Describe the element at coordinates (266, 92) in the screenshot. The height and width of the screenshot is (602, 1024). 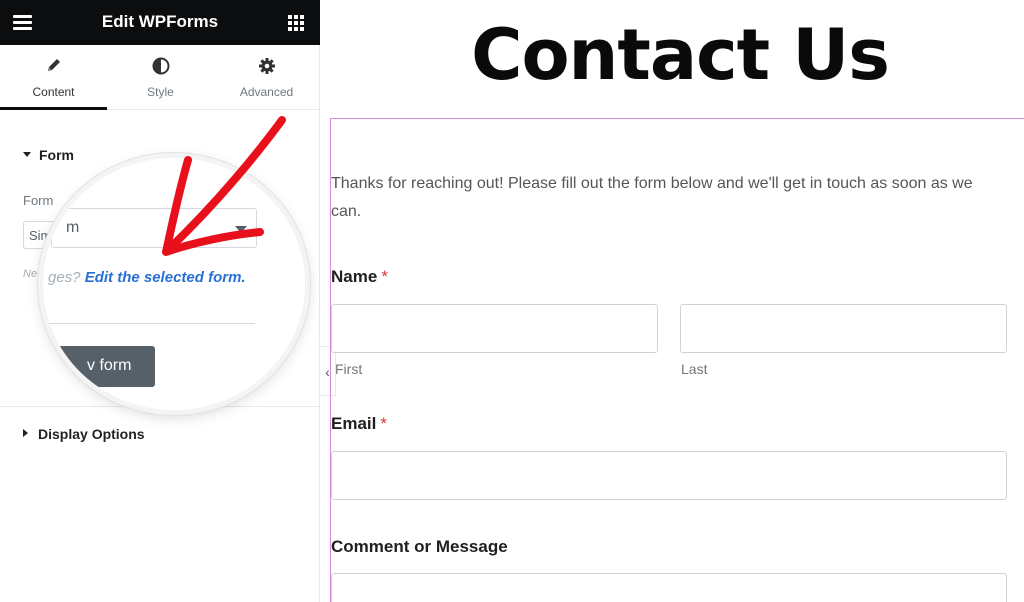
I see `tab-advanced-label: Advanced` at that location.